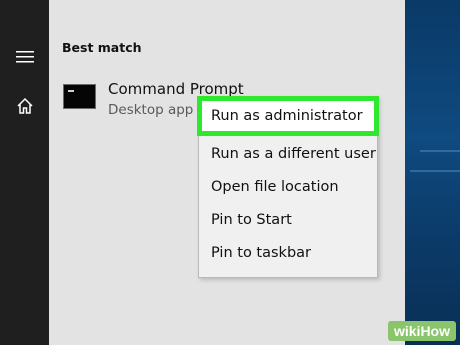 This screenshot has width=460, height=345. I want to click on menu-item-pin-to-start: Pin to Start, so click(288, 220).